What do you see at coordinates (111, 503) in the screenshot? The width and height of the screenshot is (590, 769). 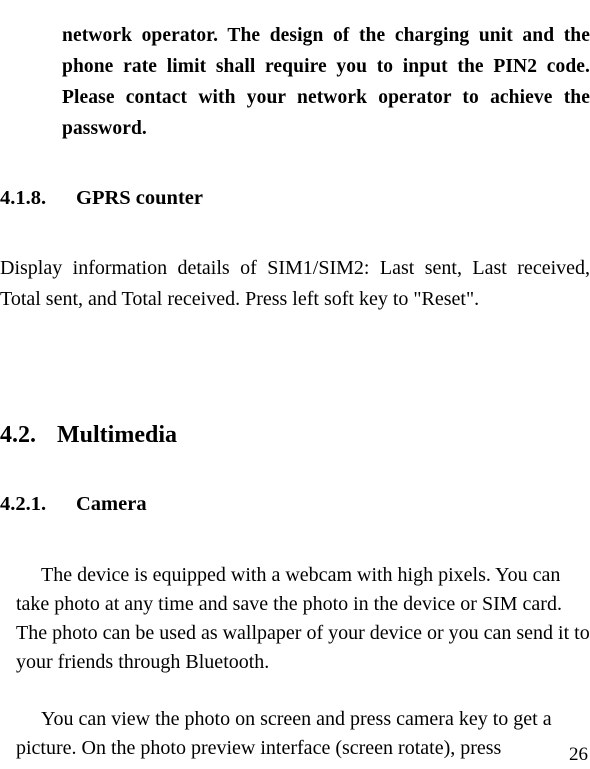 I see `heading-camera-title: Camera` at bounding box center [111, 503].